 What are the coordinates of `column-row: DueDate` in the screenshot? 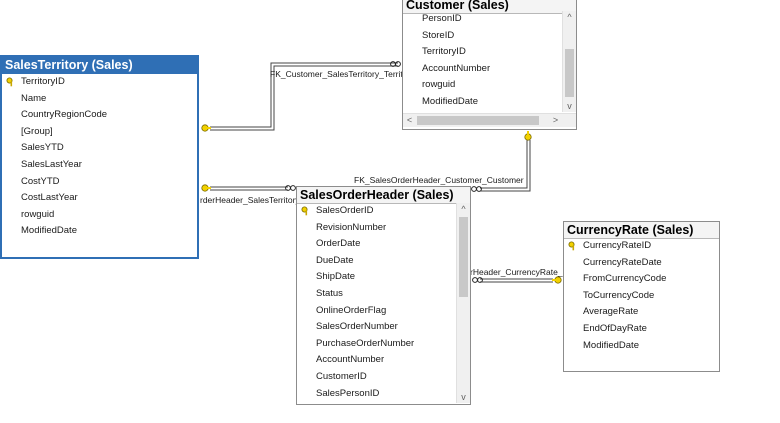 It's located at (376, 261).